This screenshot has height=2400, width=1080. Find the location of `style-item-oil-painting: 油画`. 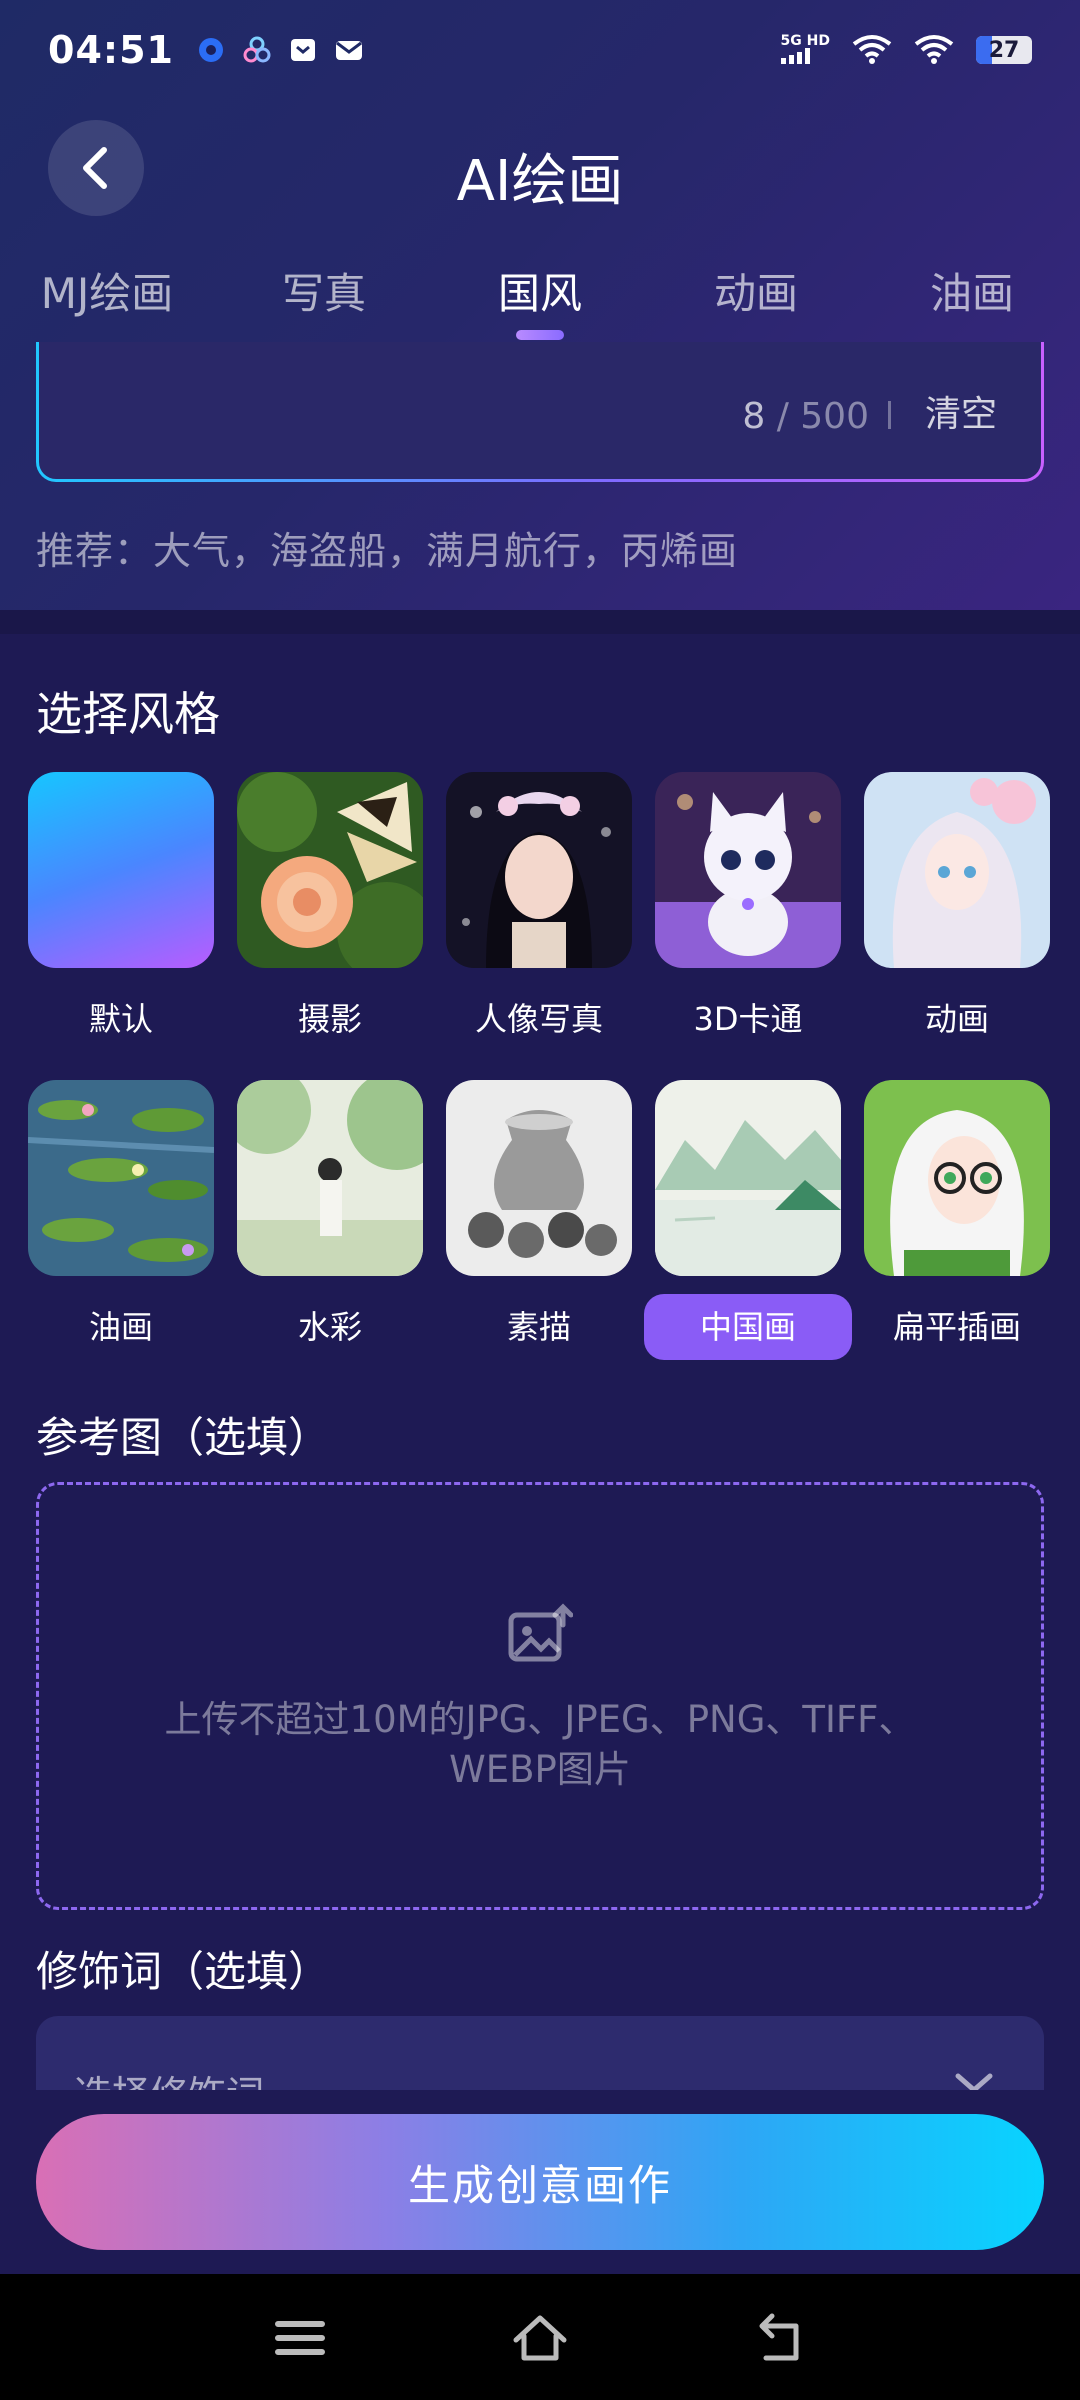

style-item-oil-painting: 油画 is located at coordinates (121, 1220).